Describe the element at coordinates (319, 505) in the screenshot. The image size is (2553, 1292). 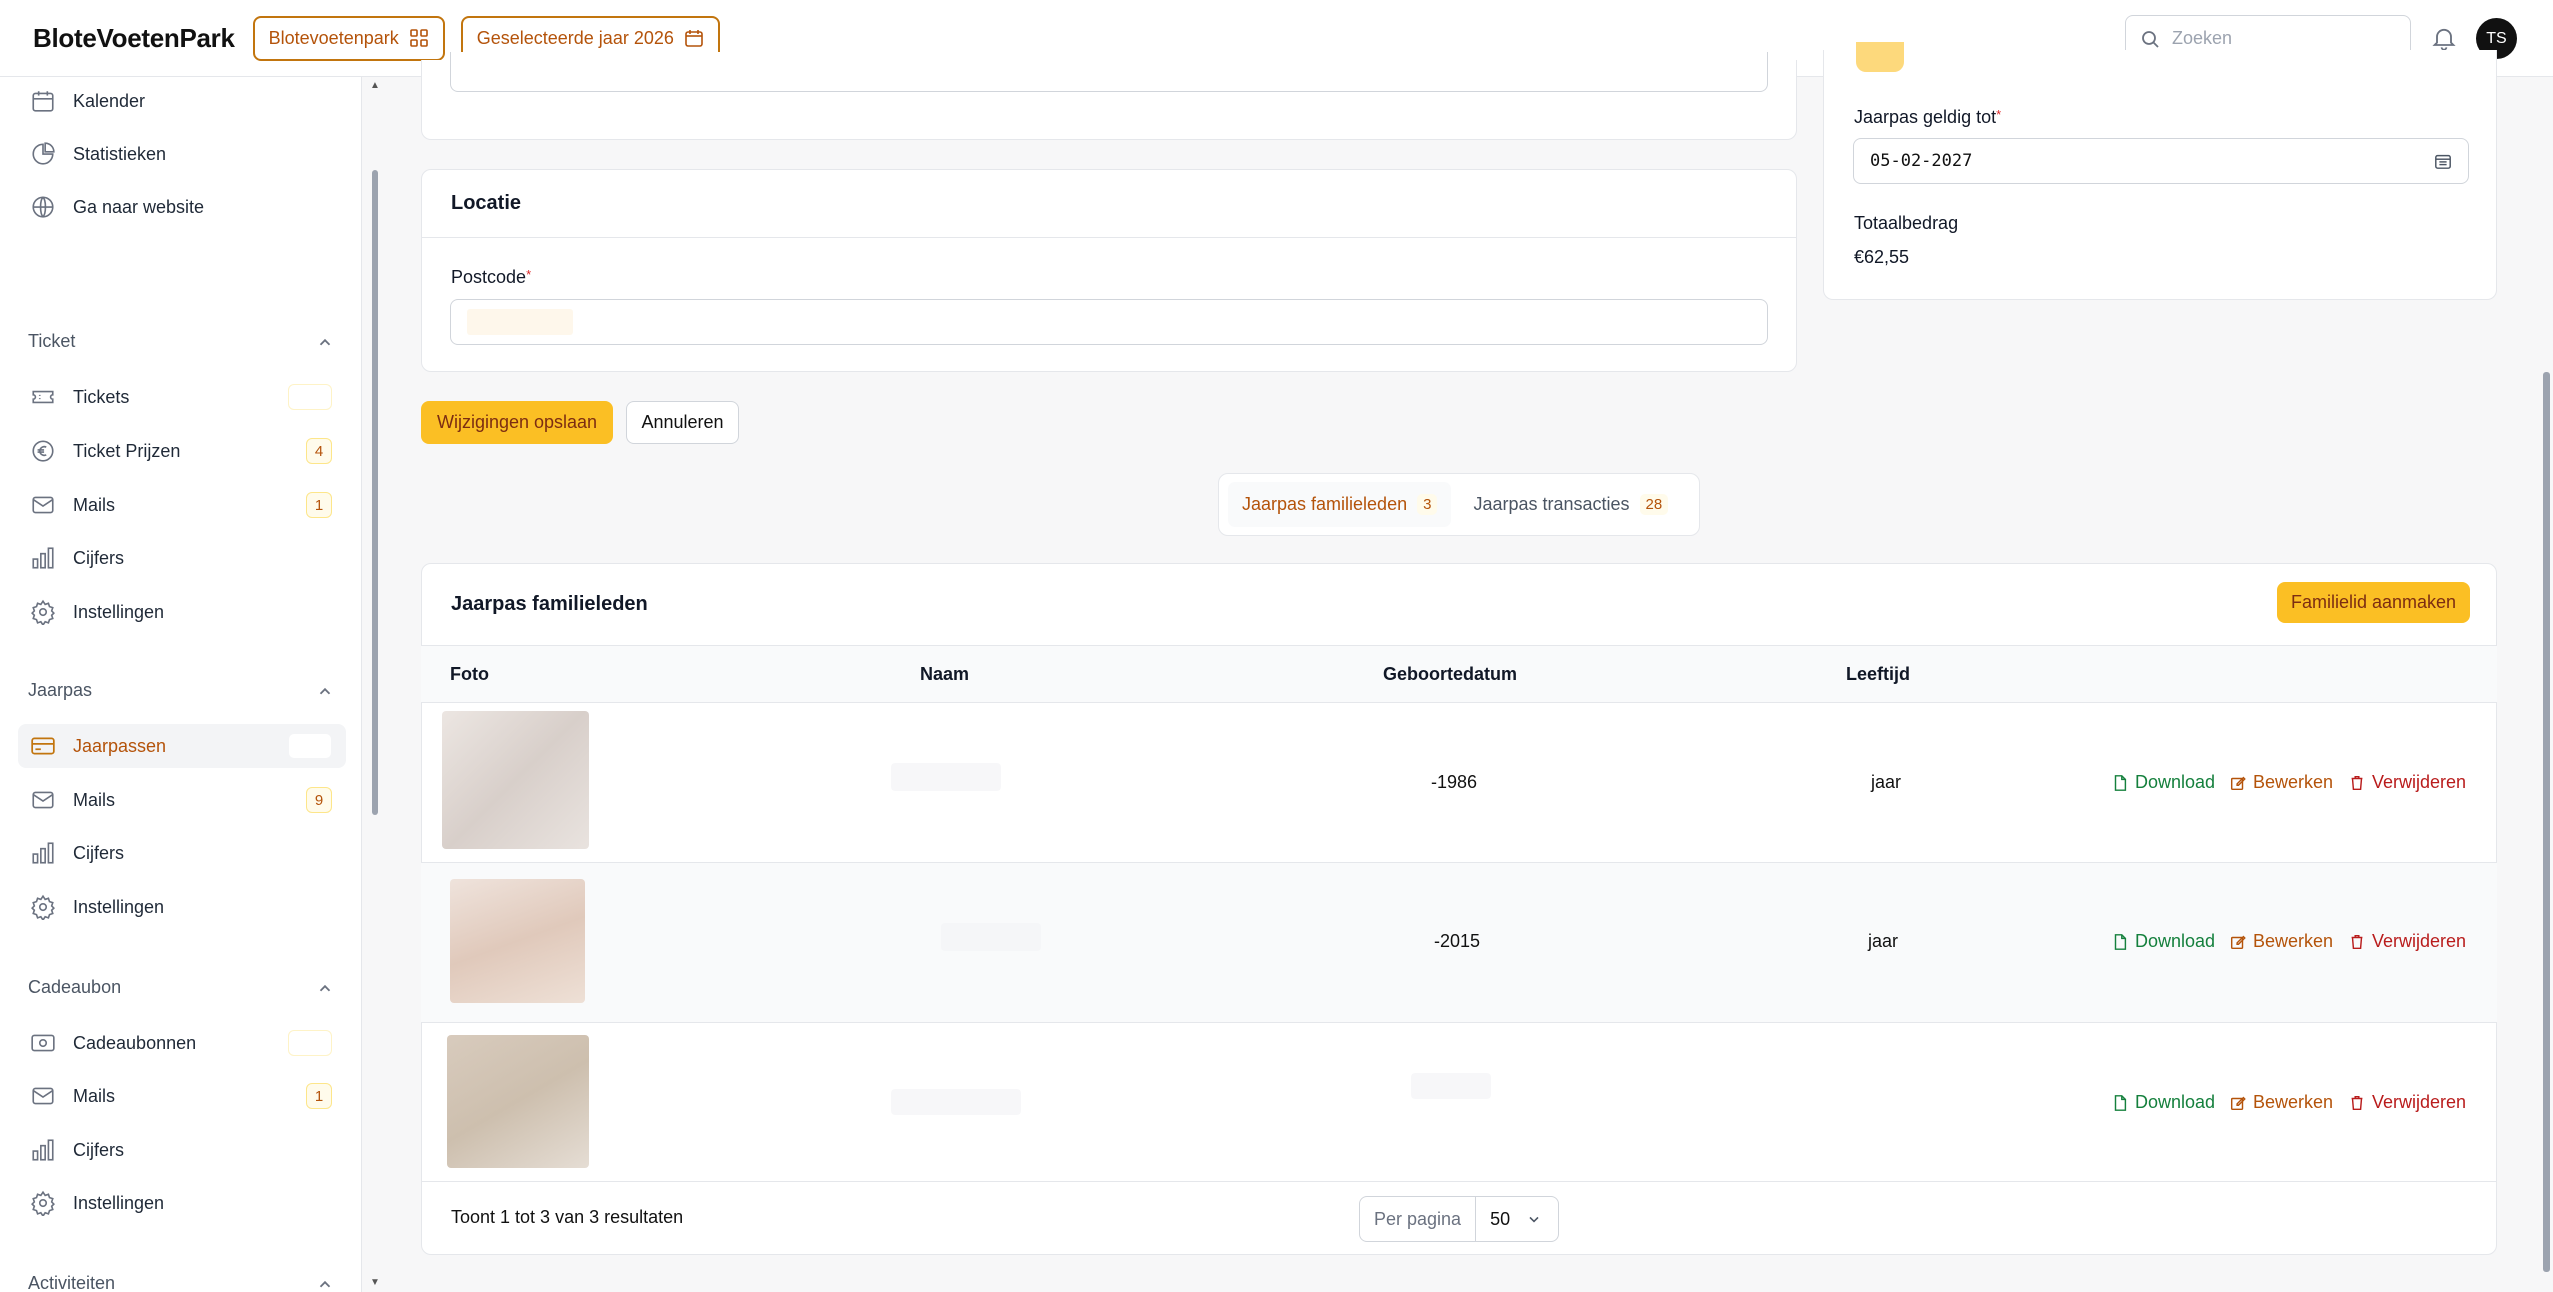
I see `count-badge: 1` at that location.